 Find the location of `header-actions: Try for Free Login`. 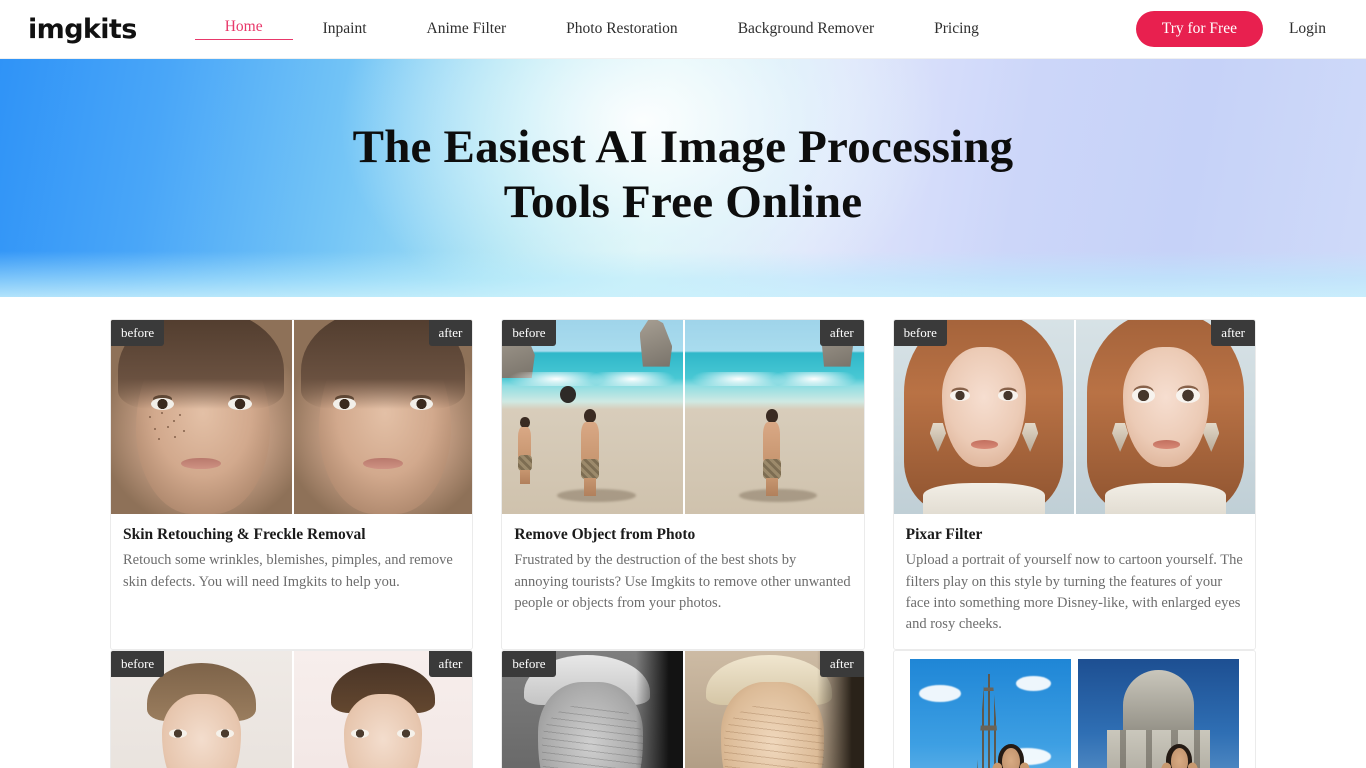

header-actions: Try for Free Login is located at coordinates (1236, 29).